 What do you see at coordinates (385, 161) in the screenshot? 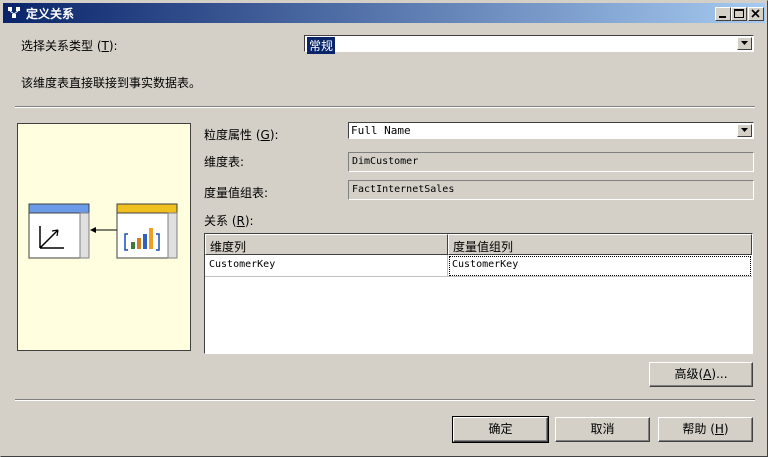
I see `dimension-table-value: DimCustomer` at bounding box center [385, 161].